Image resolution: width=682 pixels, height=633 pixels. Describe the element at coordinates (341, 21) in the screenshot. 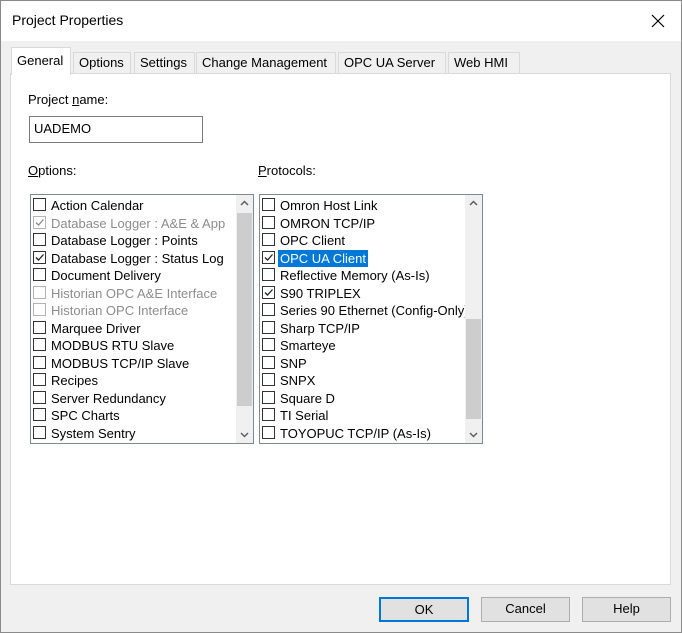

I see `title-bar: Project Properties` at that location.